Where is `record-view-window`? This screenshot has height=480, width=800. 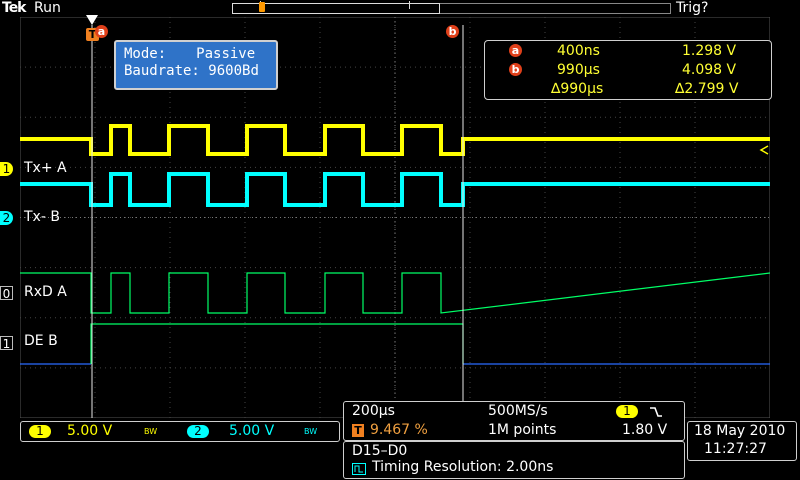
record-view-window is located at coordinates (335, 5).